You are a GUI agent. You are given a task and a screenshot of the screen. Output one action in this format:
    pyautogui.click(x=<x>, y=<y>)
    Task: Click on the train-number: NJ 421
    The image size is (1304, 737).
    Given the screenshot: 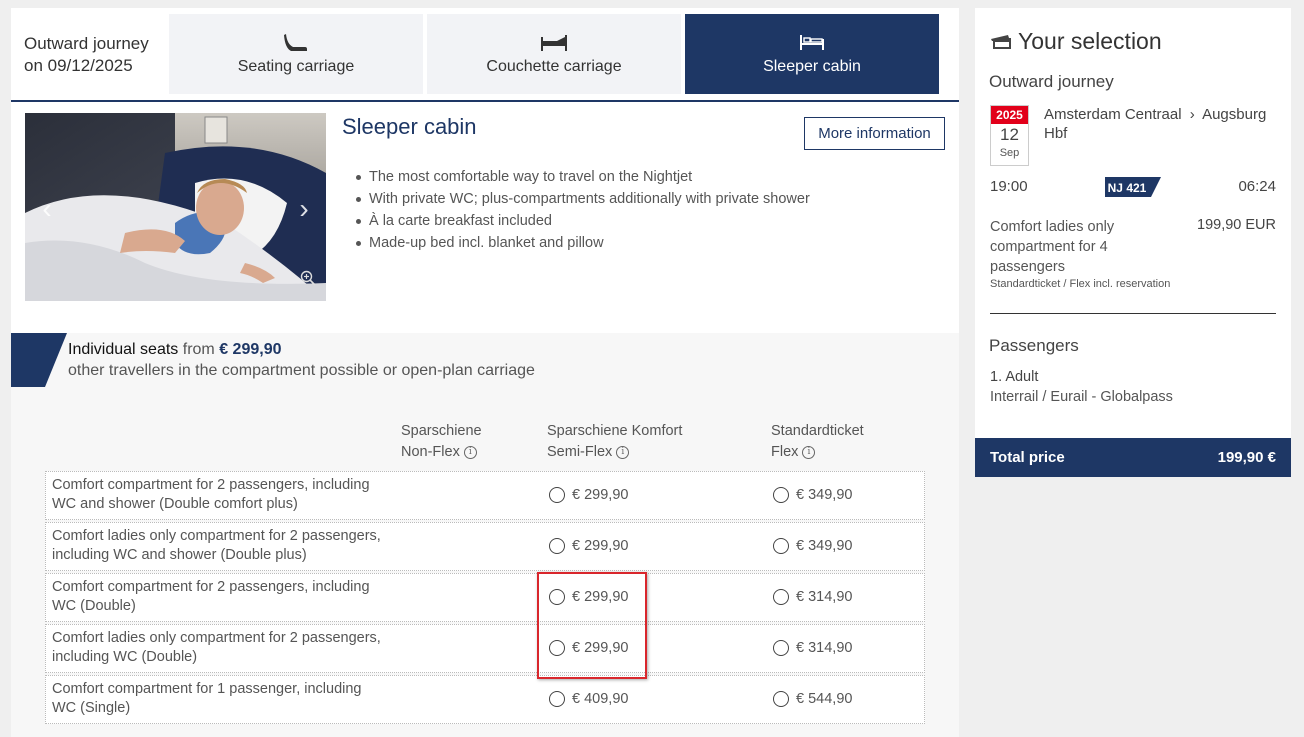 What is the action you would take?
    pyautogui.click(x=1127, y=188)
    